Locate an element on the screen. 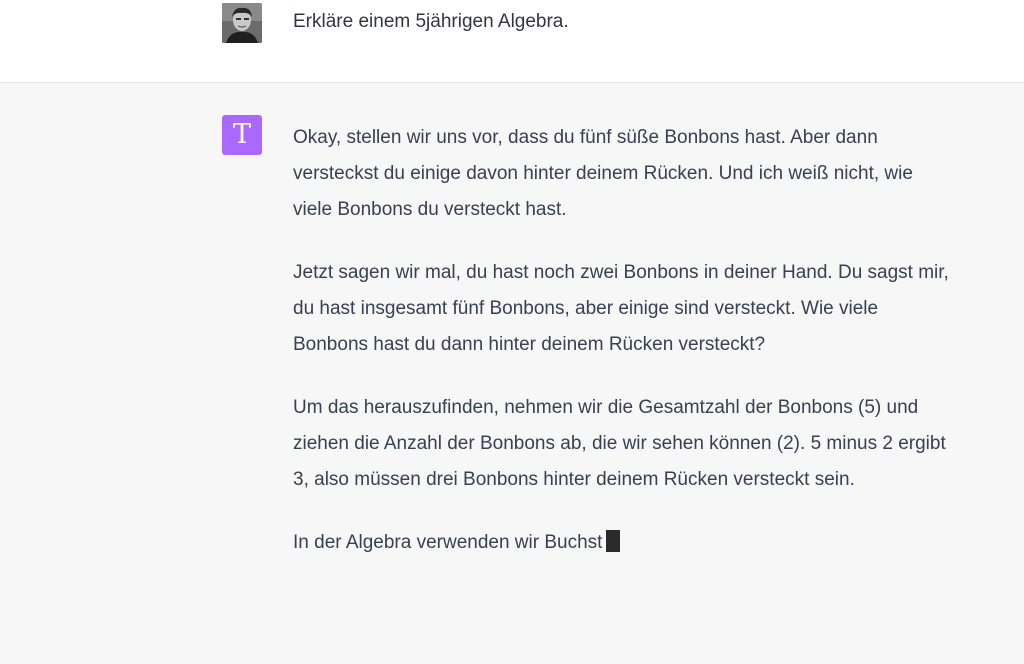 The width and height of the screenshot is (1024, 664). user-photo-icon is located at coordinates (242, 23).